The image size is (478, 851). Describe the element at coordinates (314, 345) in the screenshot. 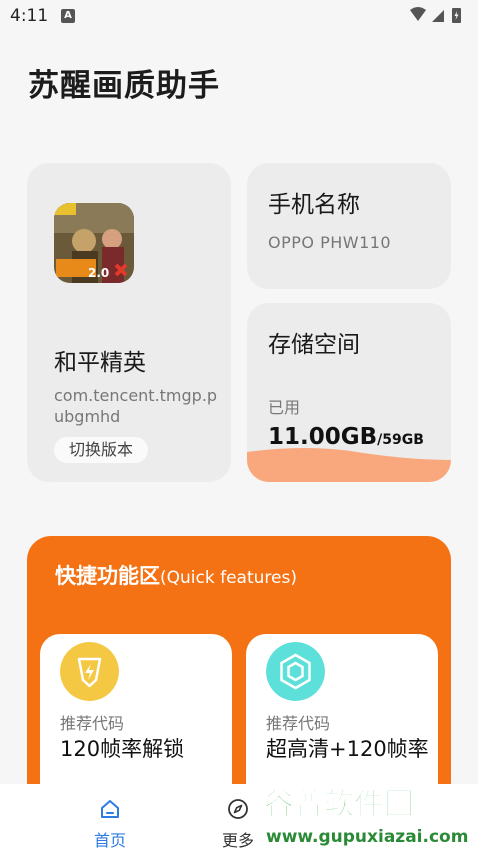

I see `storage-label: 存储空间` at that location.